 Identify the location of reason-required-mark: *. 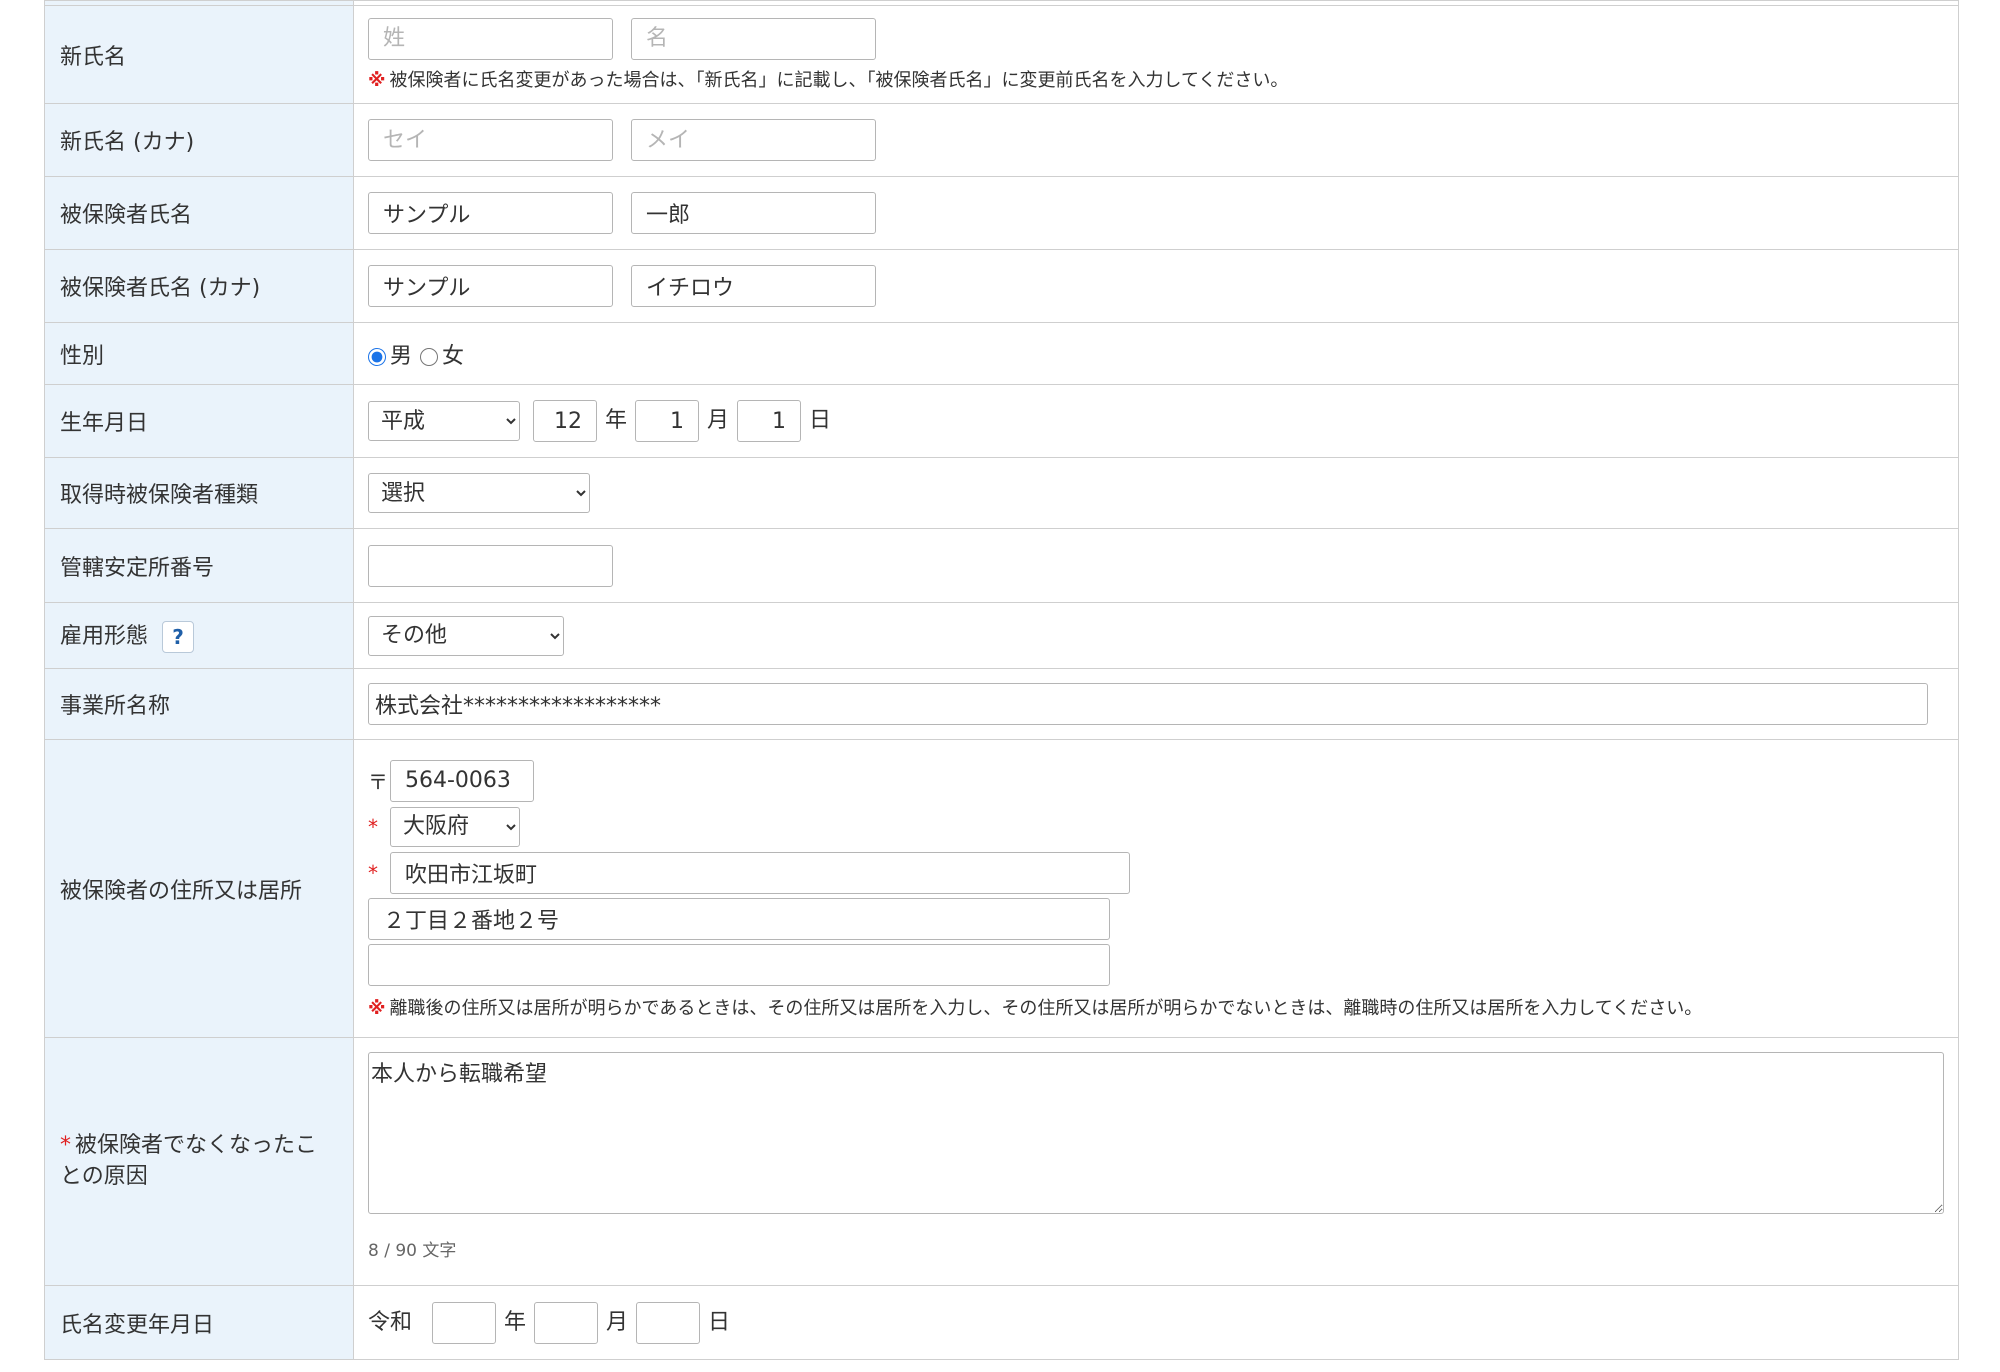
(65, 1145).